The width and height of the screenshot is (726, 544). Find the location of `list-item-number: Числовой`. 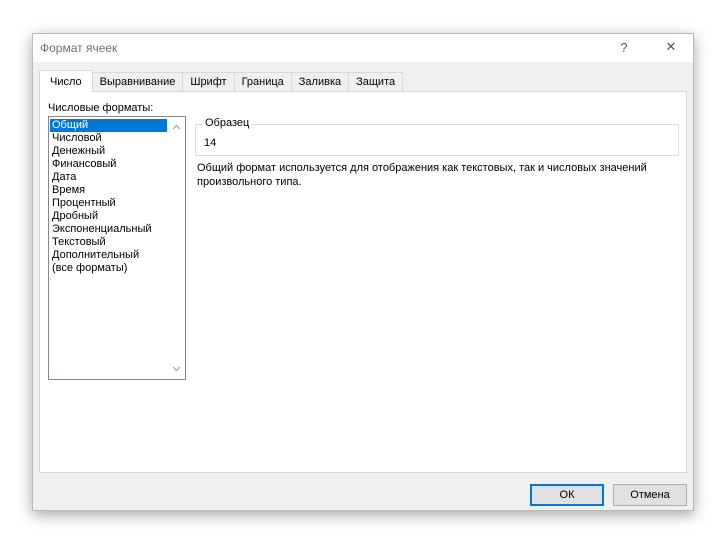

list-item-number: Числовой is located at coordinates (108, 138).